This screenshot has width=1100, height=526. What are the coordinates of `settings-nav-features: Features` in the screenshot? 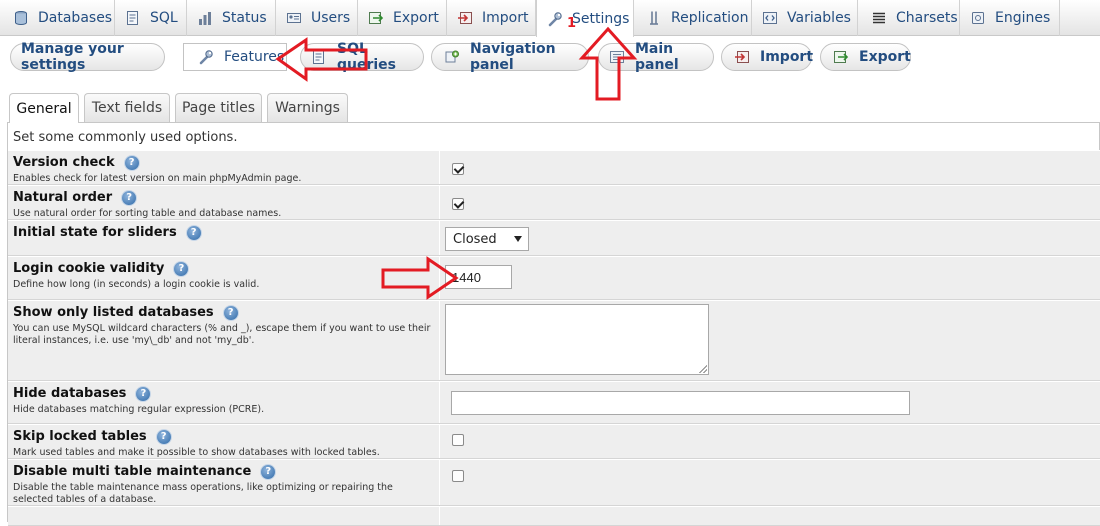 It's located at (235, 57).